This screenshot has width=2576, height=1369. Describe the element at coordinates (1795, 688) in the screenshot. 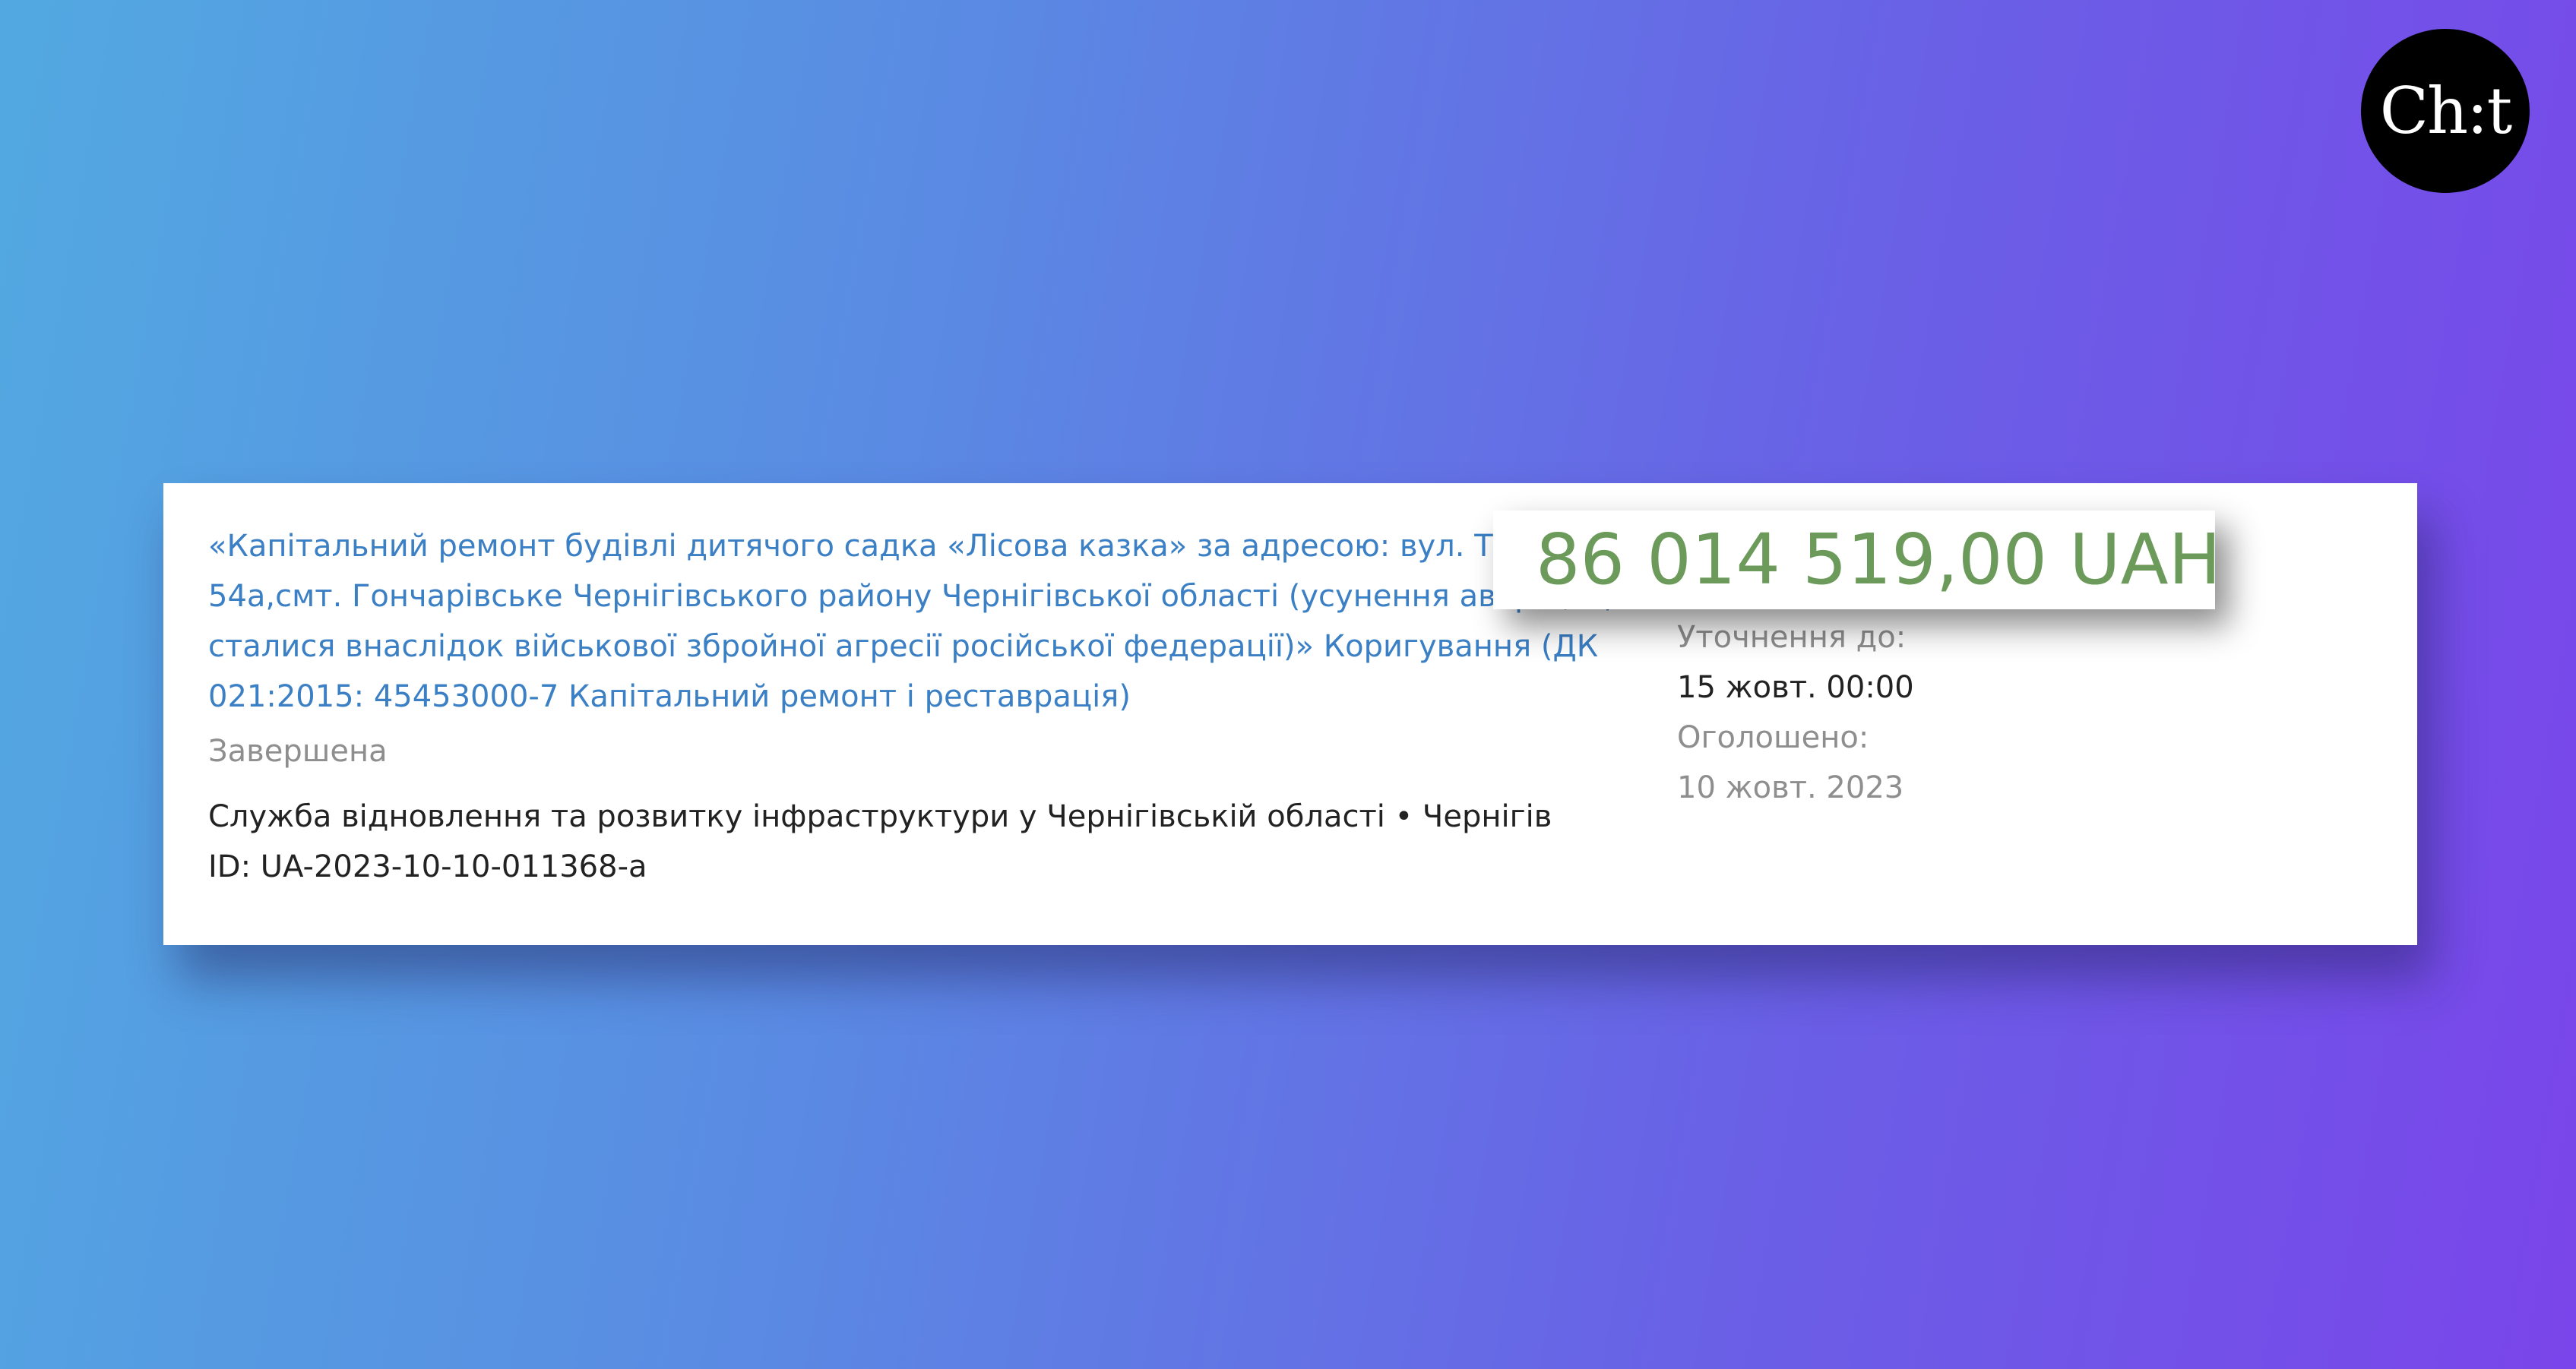

I see `clarification-value: 15 жовт. 00:00` at that location.